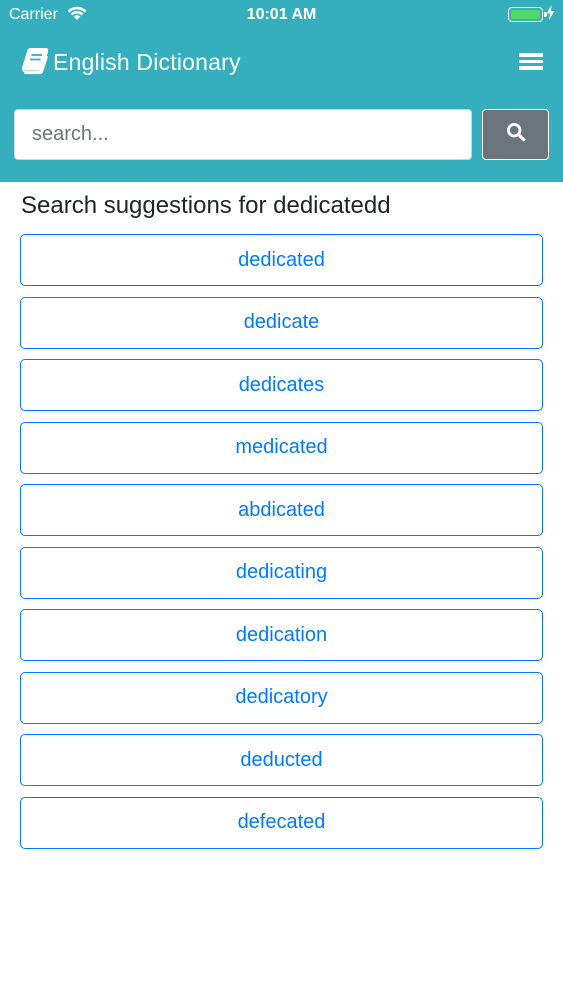  Describe the element at coordinates (206, 205) in the screenshot. I see `results-heading: Search suggestions for dedicatedd` at that location.